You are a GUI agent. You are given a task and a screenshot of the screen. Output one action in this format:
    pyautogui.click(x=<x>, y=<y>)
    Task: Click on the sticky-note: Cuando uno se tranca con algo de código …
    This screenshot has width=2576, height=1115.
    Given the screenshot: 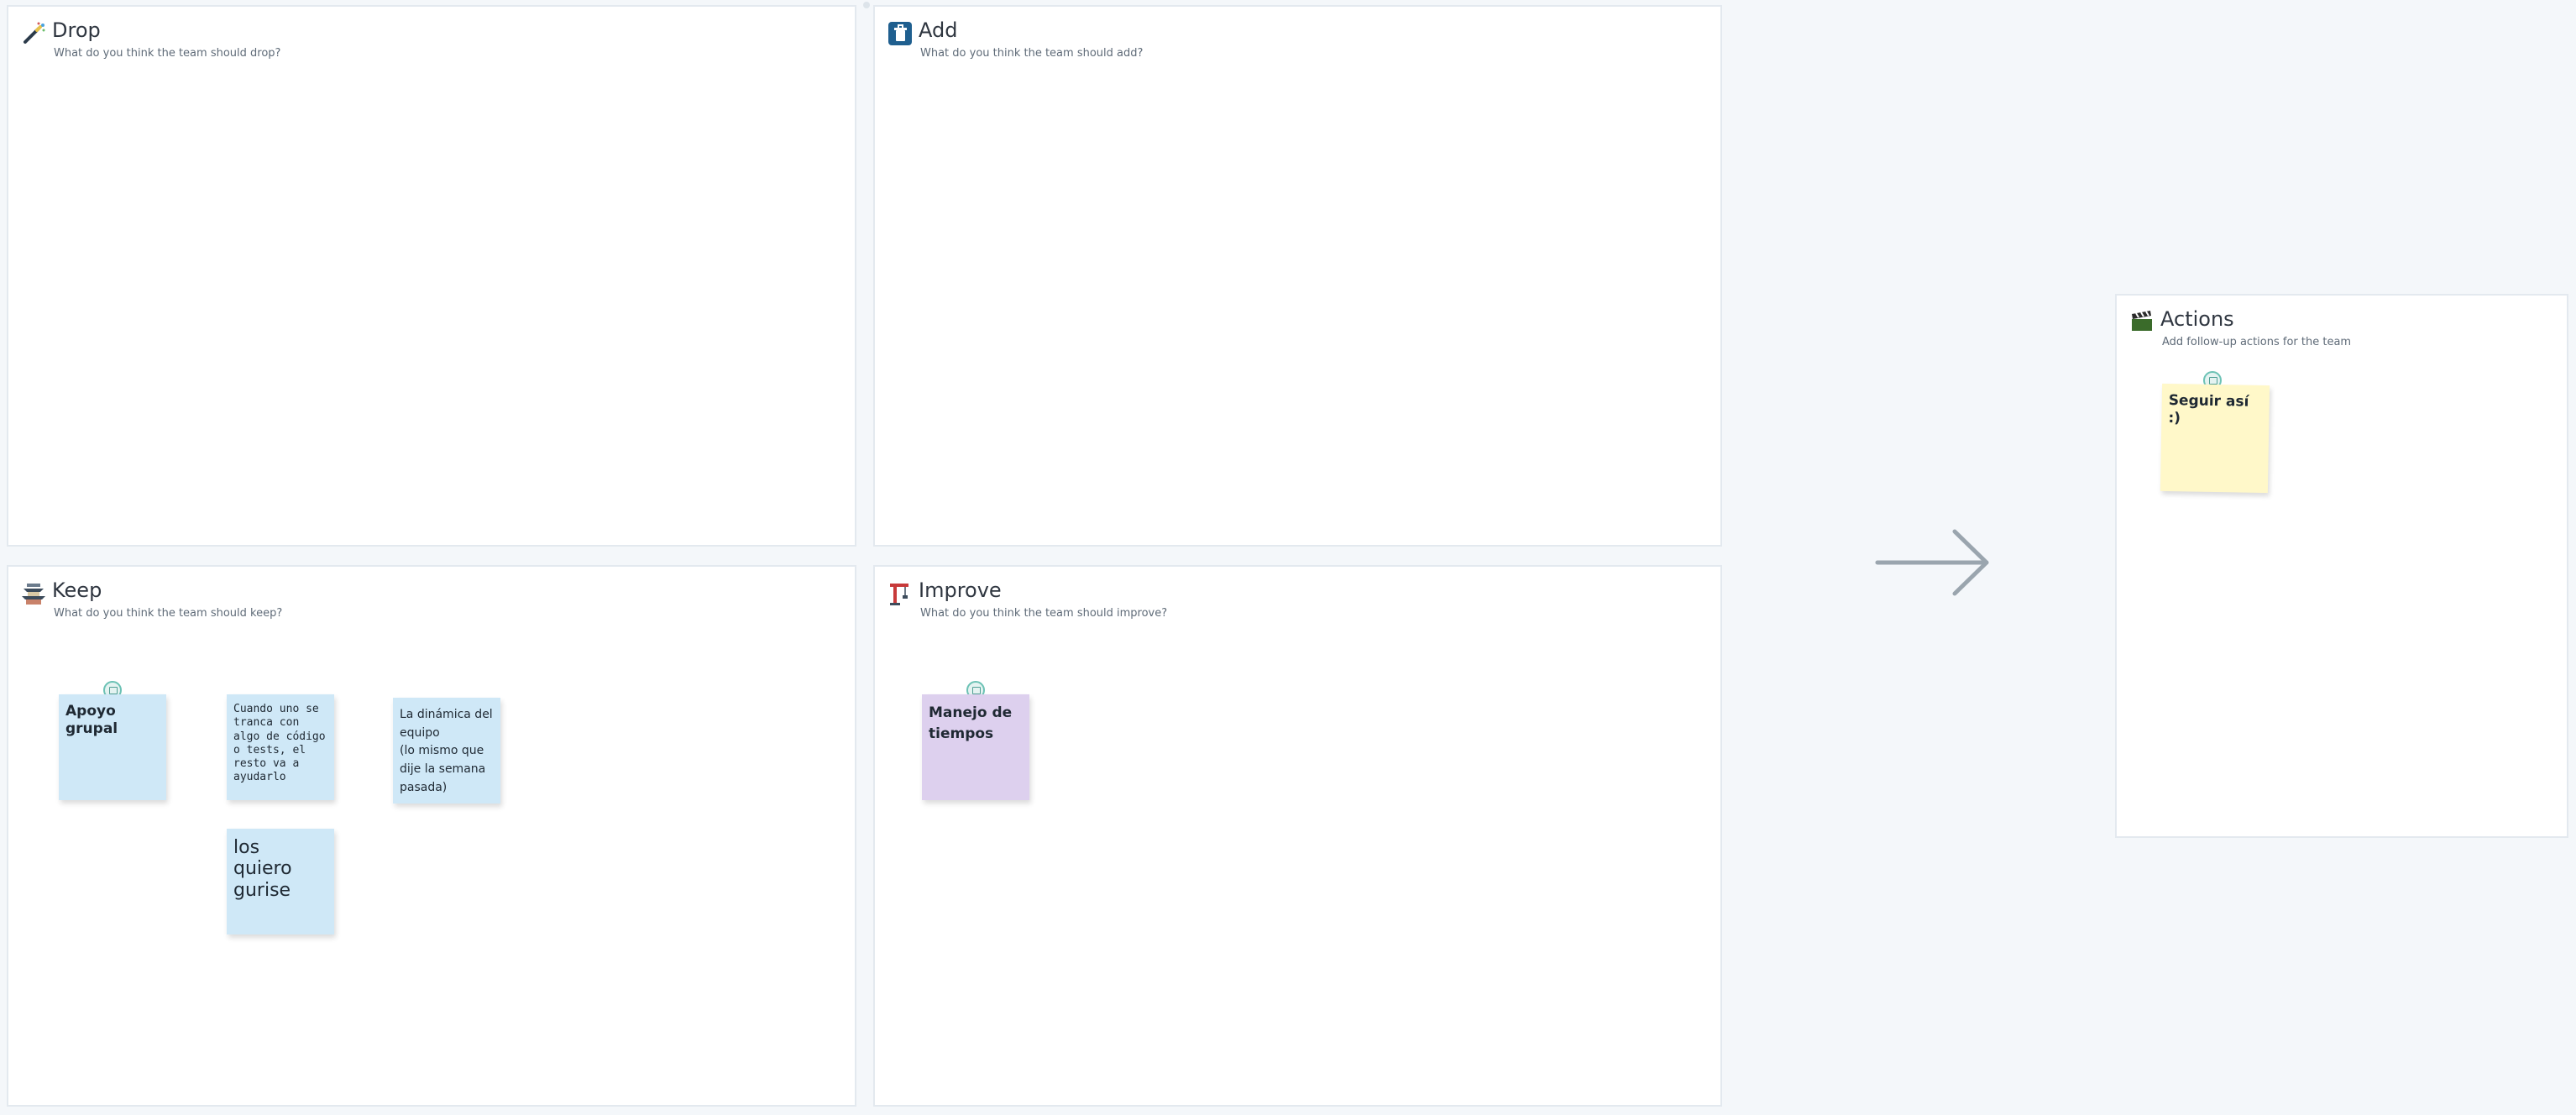 What is the action you would take?
    pyautogui.click(x=280, y=747)
    